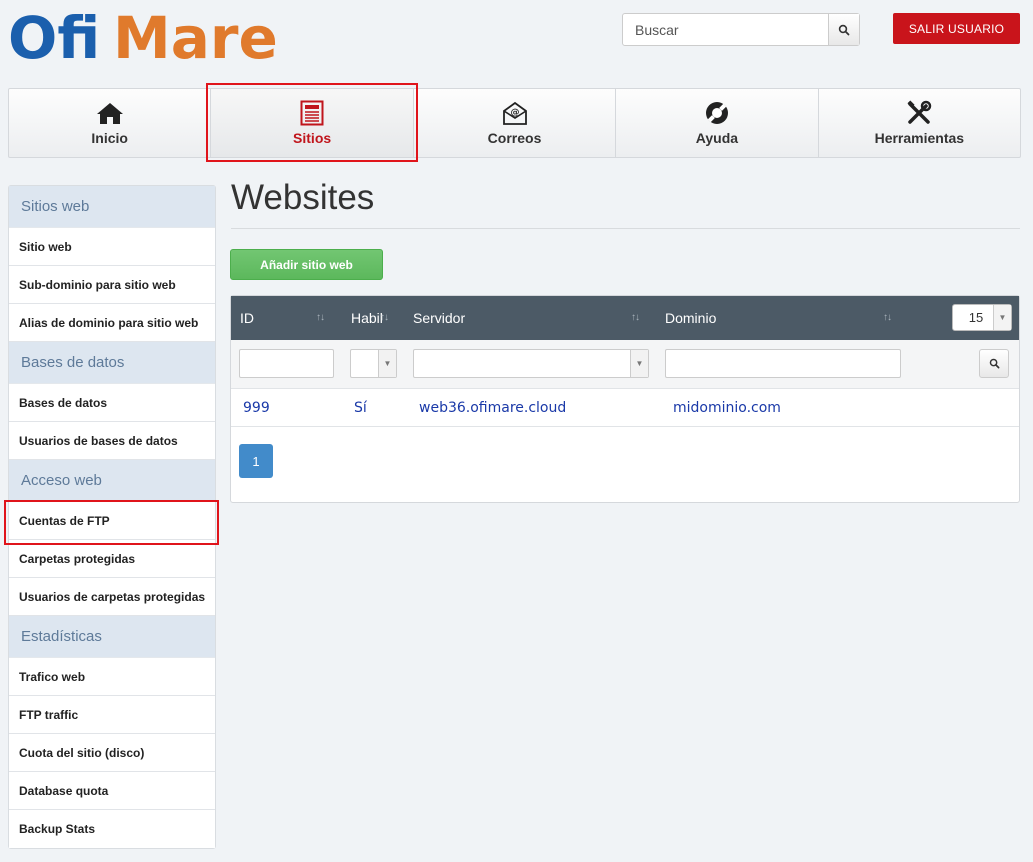  Describe the element at coordinates (312, 138) in the screenshot. I see `nav-label-sitios: Sitios` at that location.